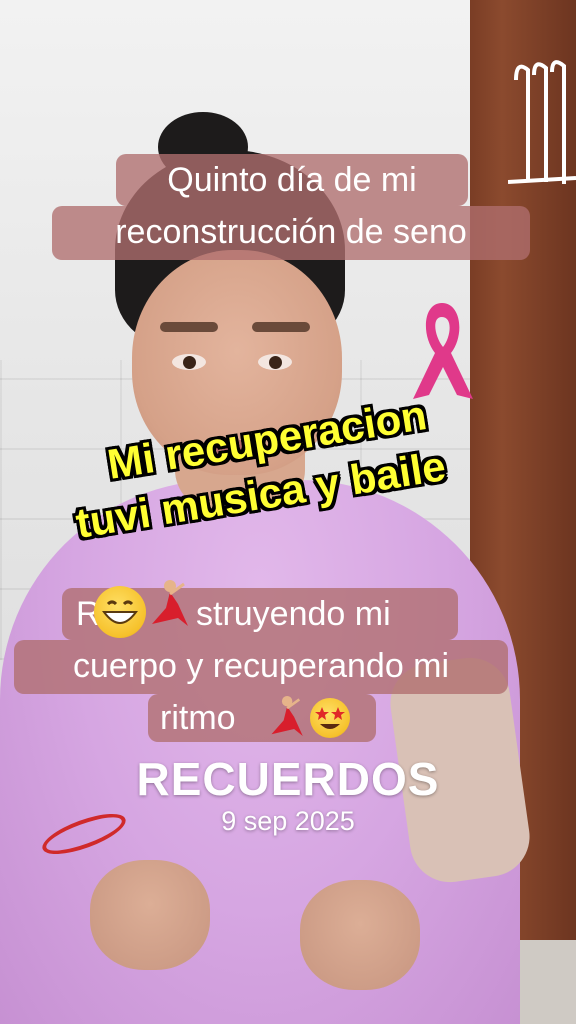 The image size is (576, 1024). What do you see at coordinates (189, 362) in the screenshot?
I see `left-eye` at bounding box center [189, 362].